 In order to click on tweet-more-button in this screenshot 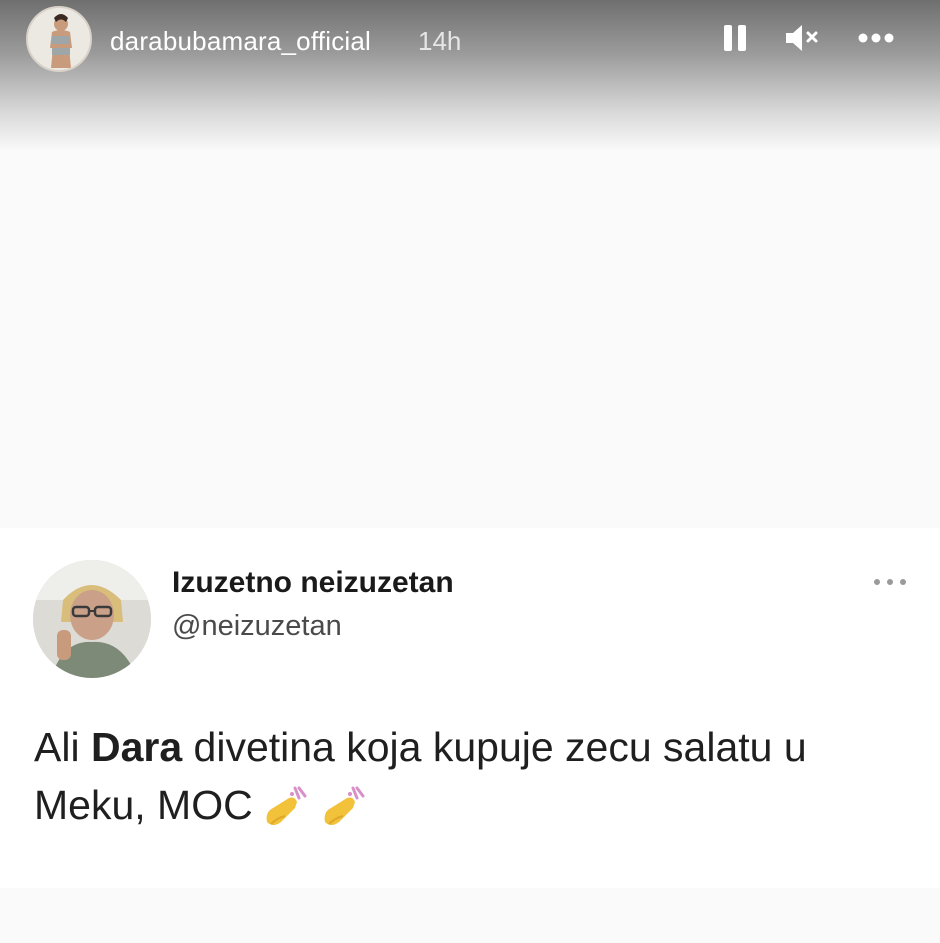, I will do `click(890, 582)`.